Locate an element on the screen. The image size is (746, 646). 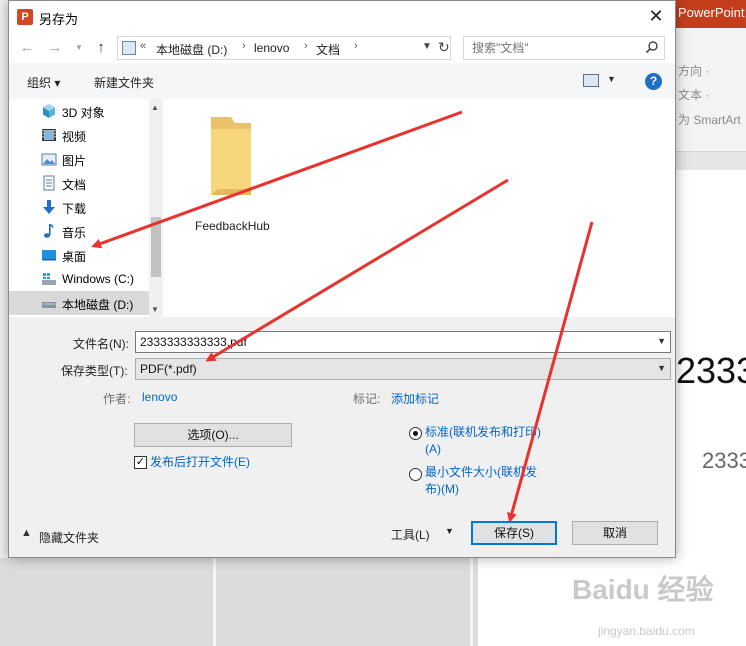
nav-item-windows-c: Windows (C:) is located at coordinates (79, 279).